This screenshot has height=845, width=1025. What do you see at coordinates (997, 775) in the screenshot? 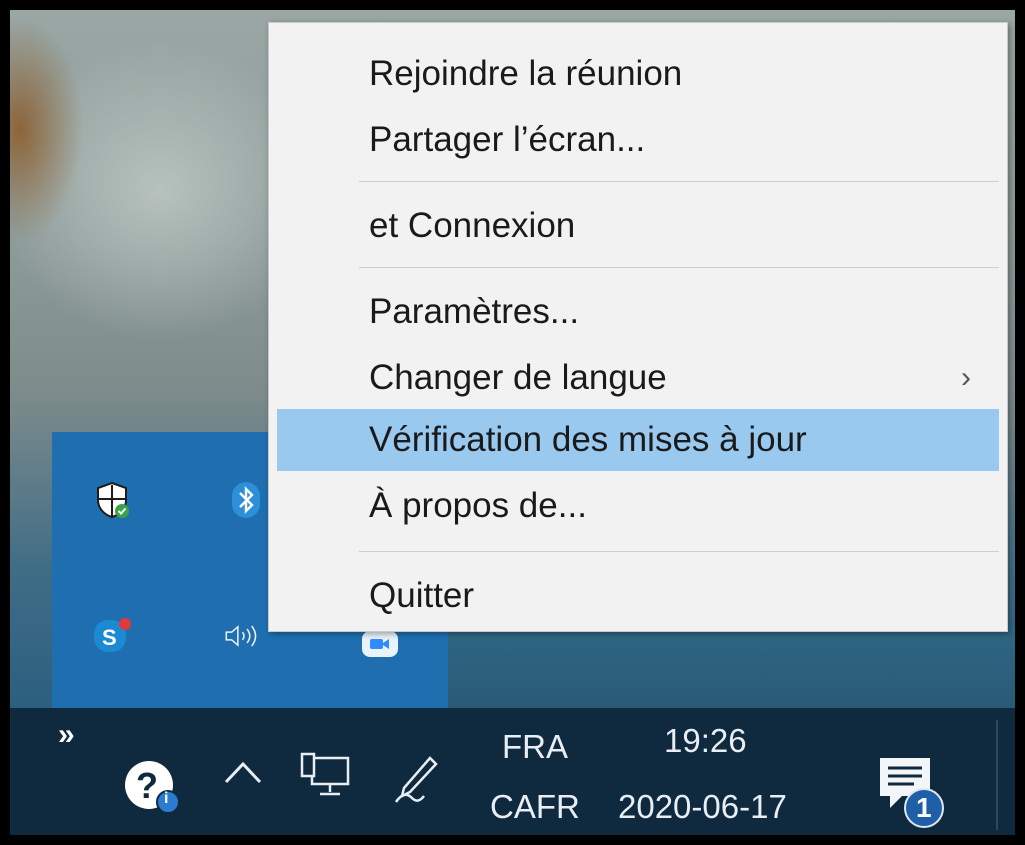
I see `taskbar-divider` at bounding box center [997, 775].